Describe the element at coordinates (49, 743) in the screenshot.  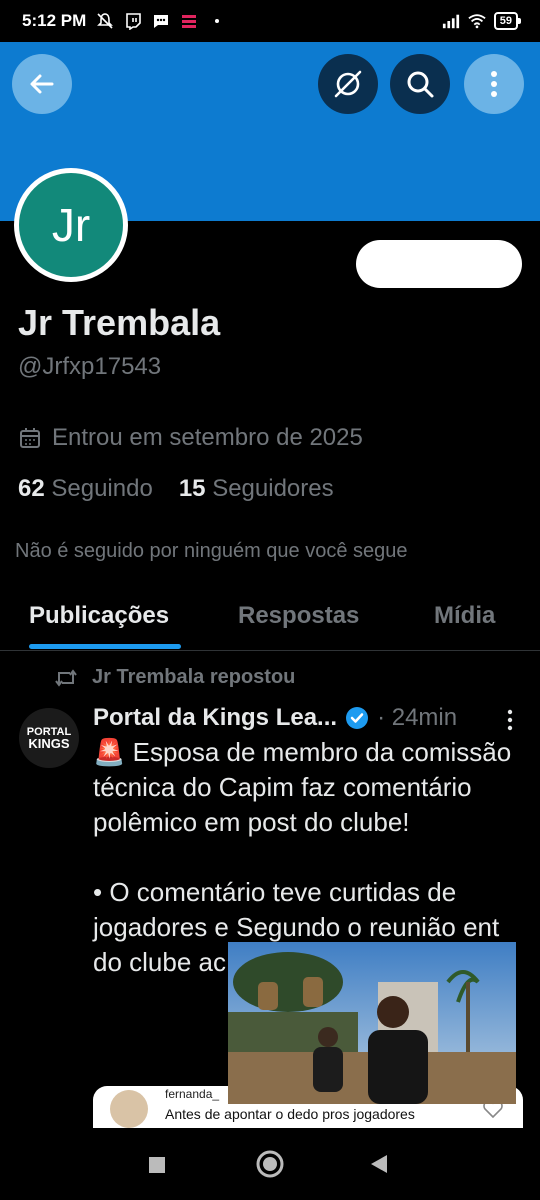
I see `avatar-logo-text-2: KINGS` at that location.